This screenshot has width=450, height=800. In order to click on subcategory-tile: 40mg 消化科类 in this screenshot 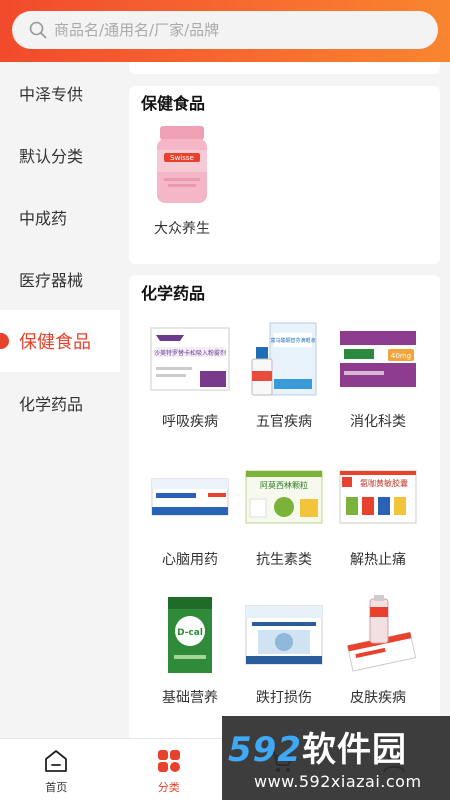, I will do `click(378, 375)`.